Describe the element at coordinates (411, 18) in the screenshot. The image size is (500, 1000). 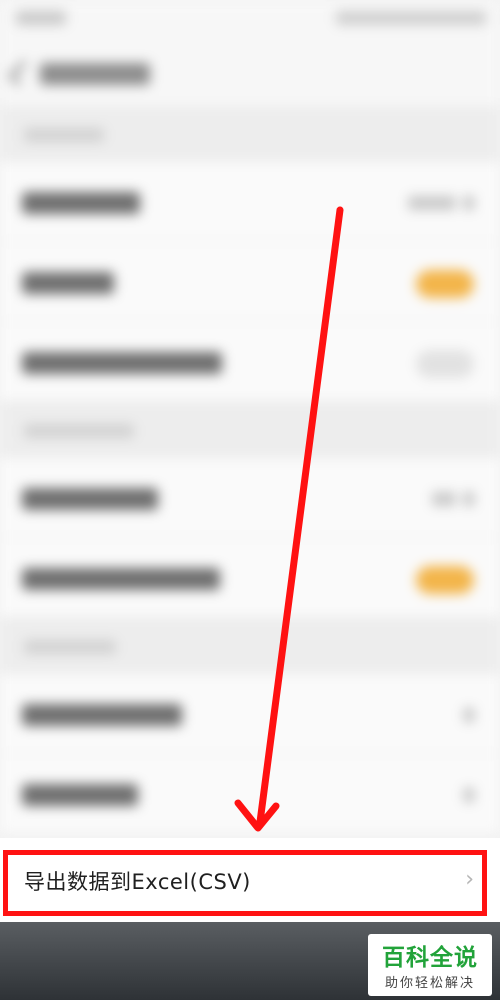
I see `status-icons-blurred` at that location.